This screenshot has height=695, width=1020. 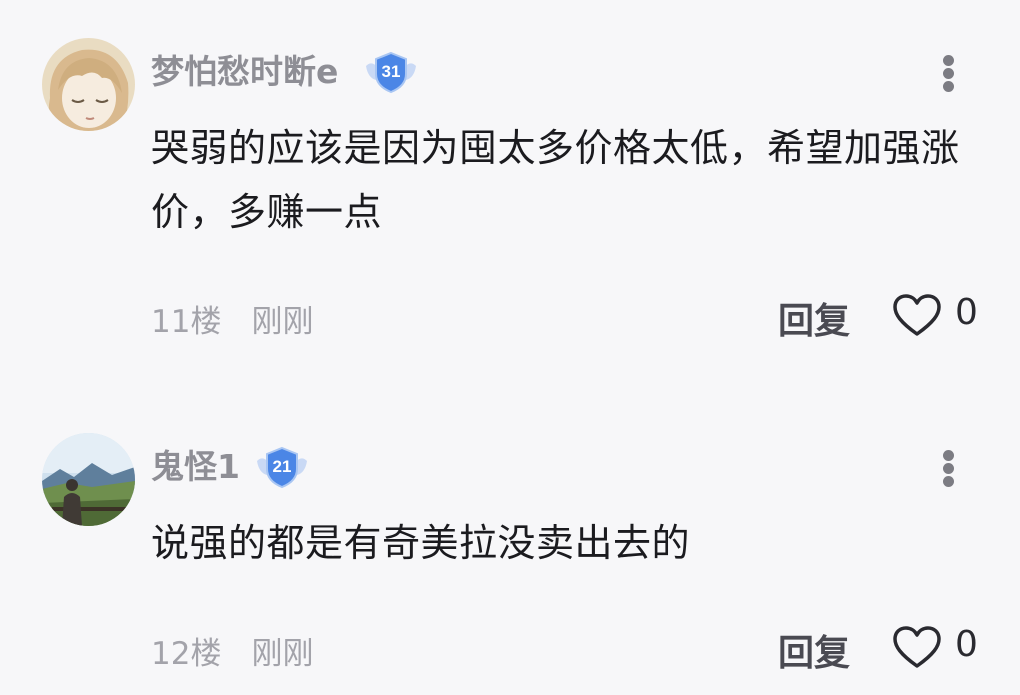 What do you see at coordinates (195, 467) in the screenshot?
I see `username: 鬼怪1` at bounding box center [195, 467].